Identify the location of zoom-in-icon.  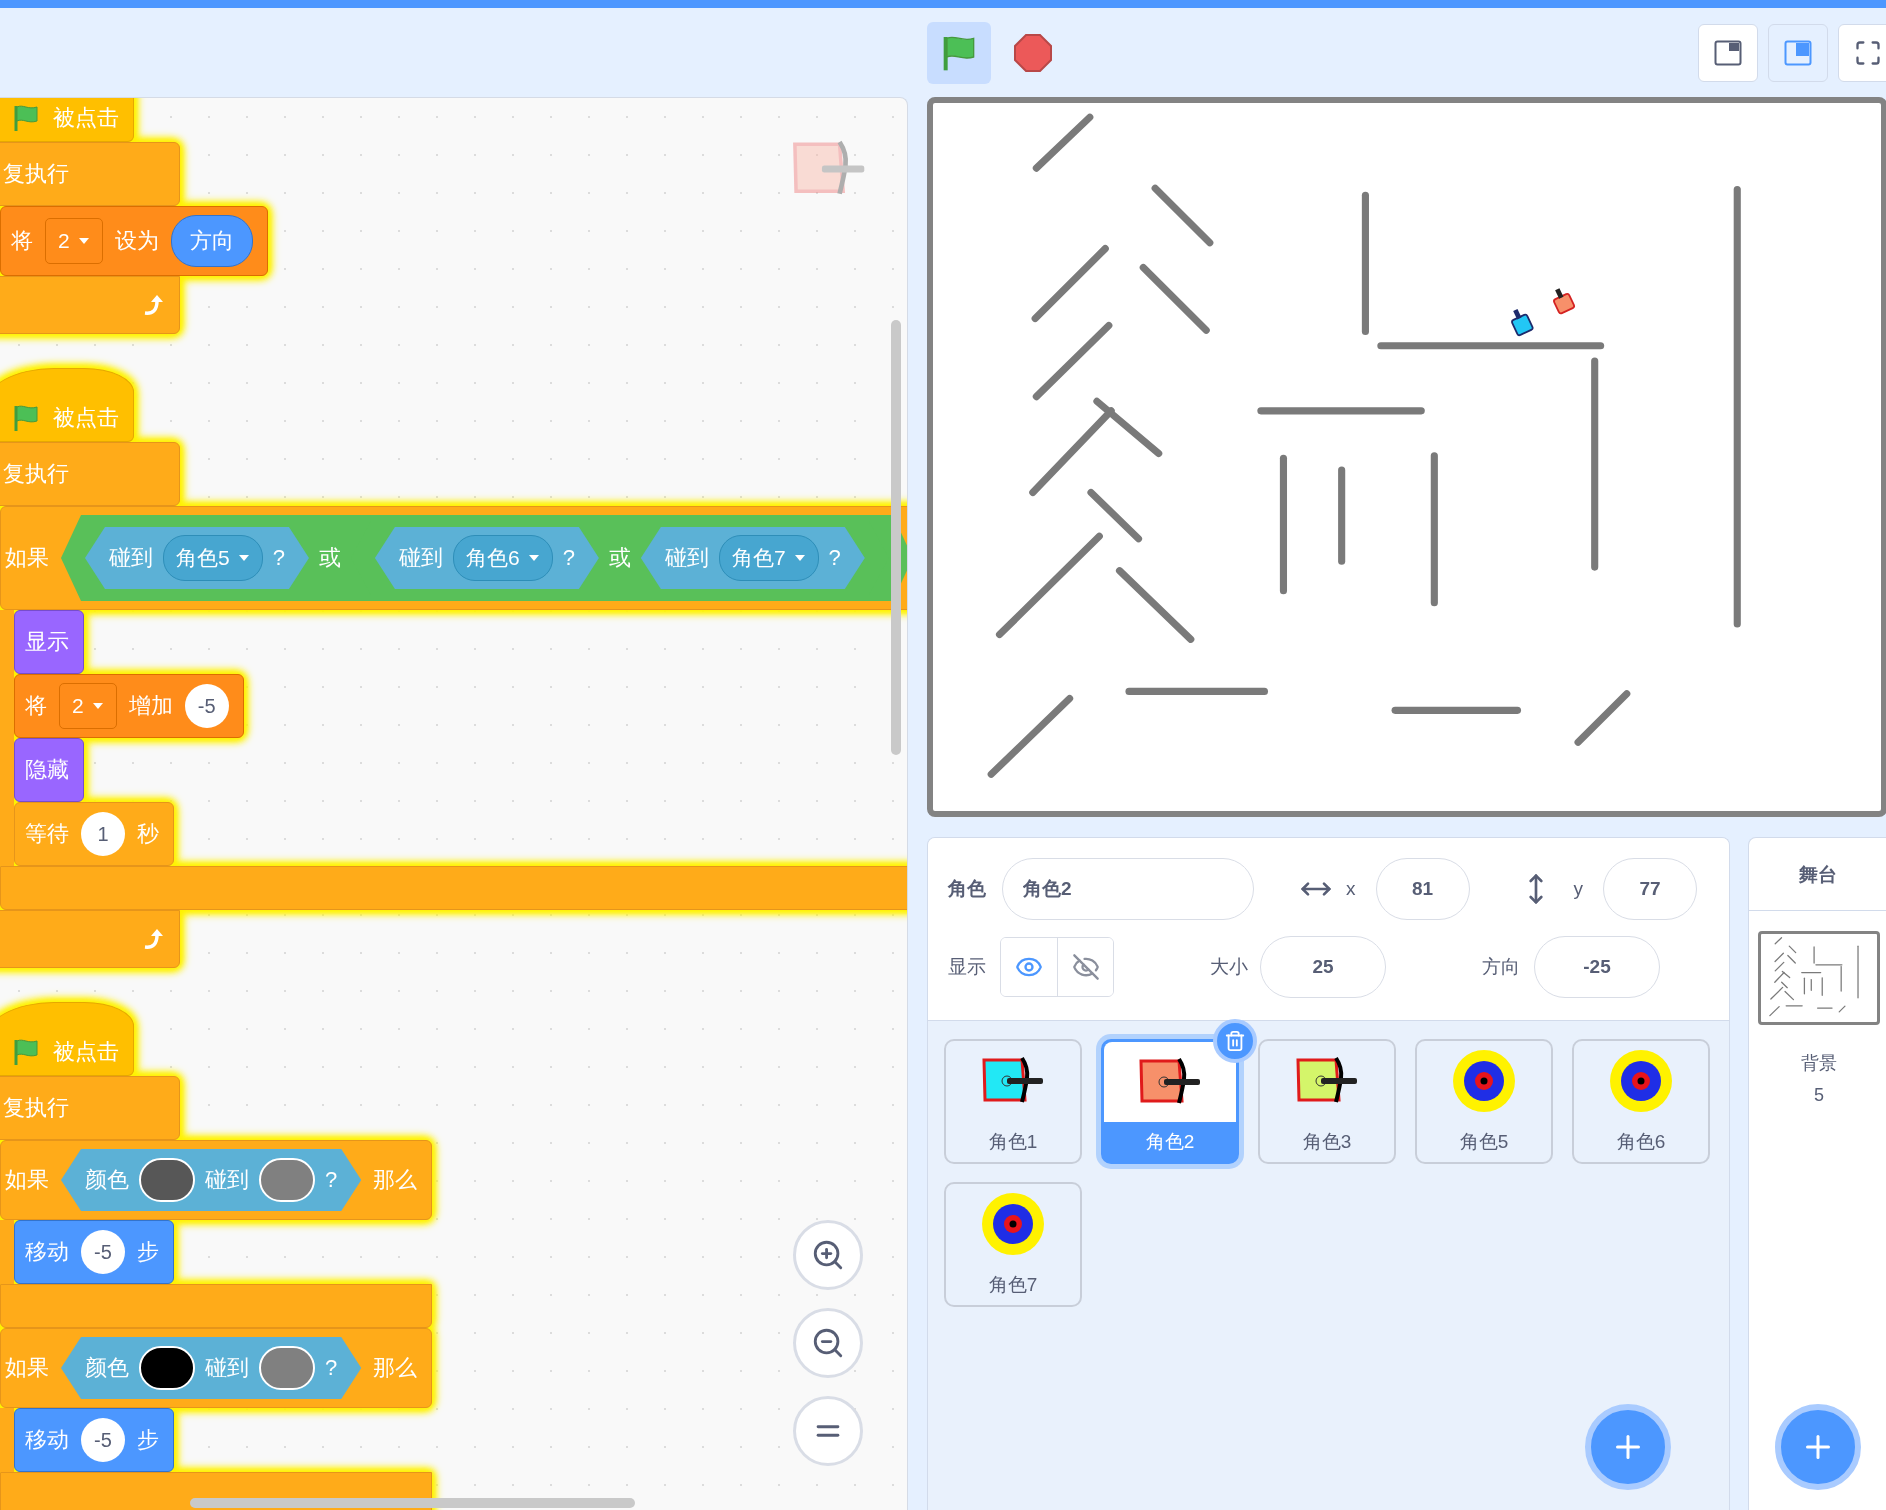
(828, 1255).